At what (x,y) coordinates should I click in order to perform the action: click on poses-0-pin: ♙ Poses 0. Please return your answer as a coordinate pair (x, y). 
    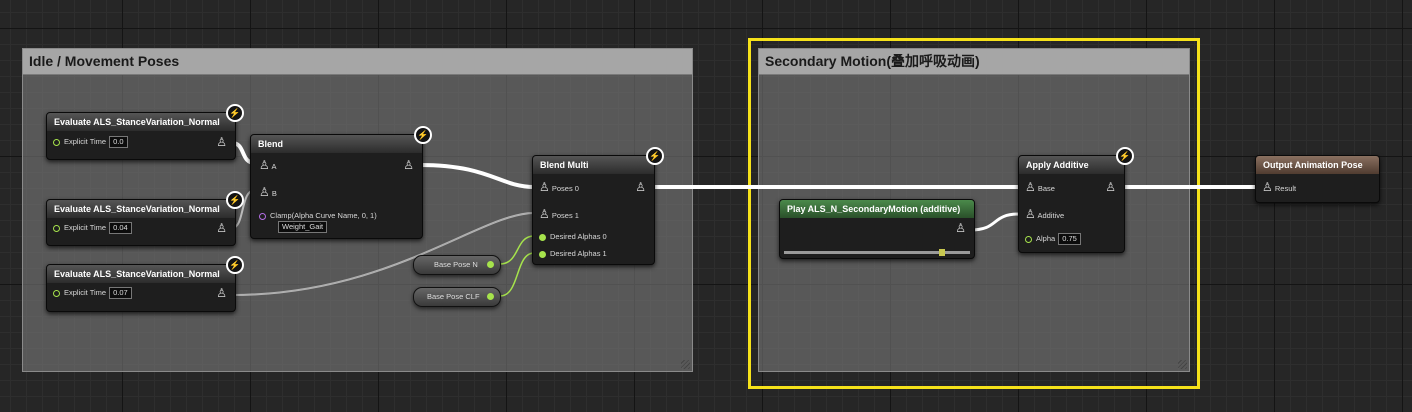
    Looking at the image, I should click on (559, 188).